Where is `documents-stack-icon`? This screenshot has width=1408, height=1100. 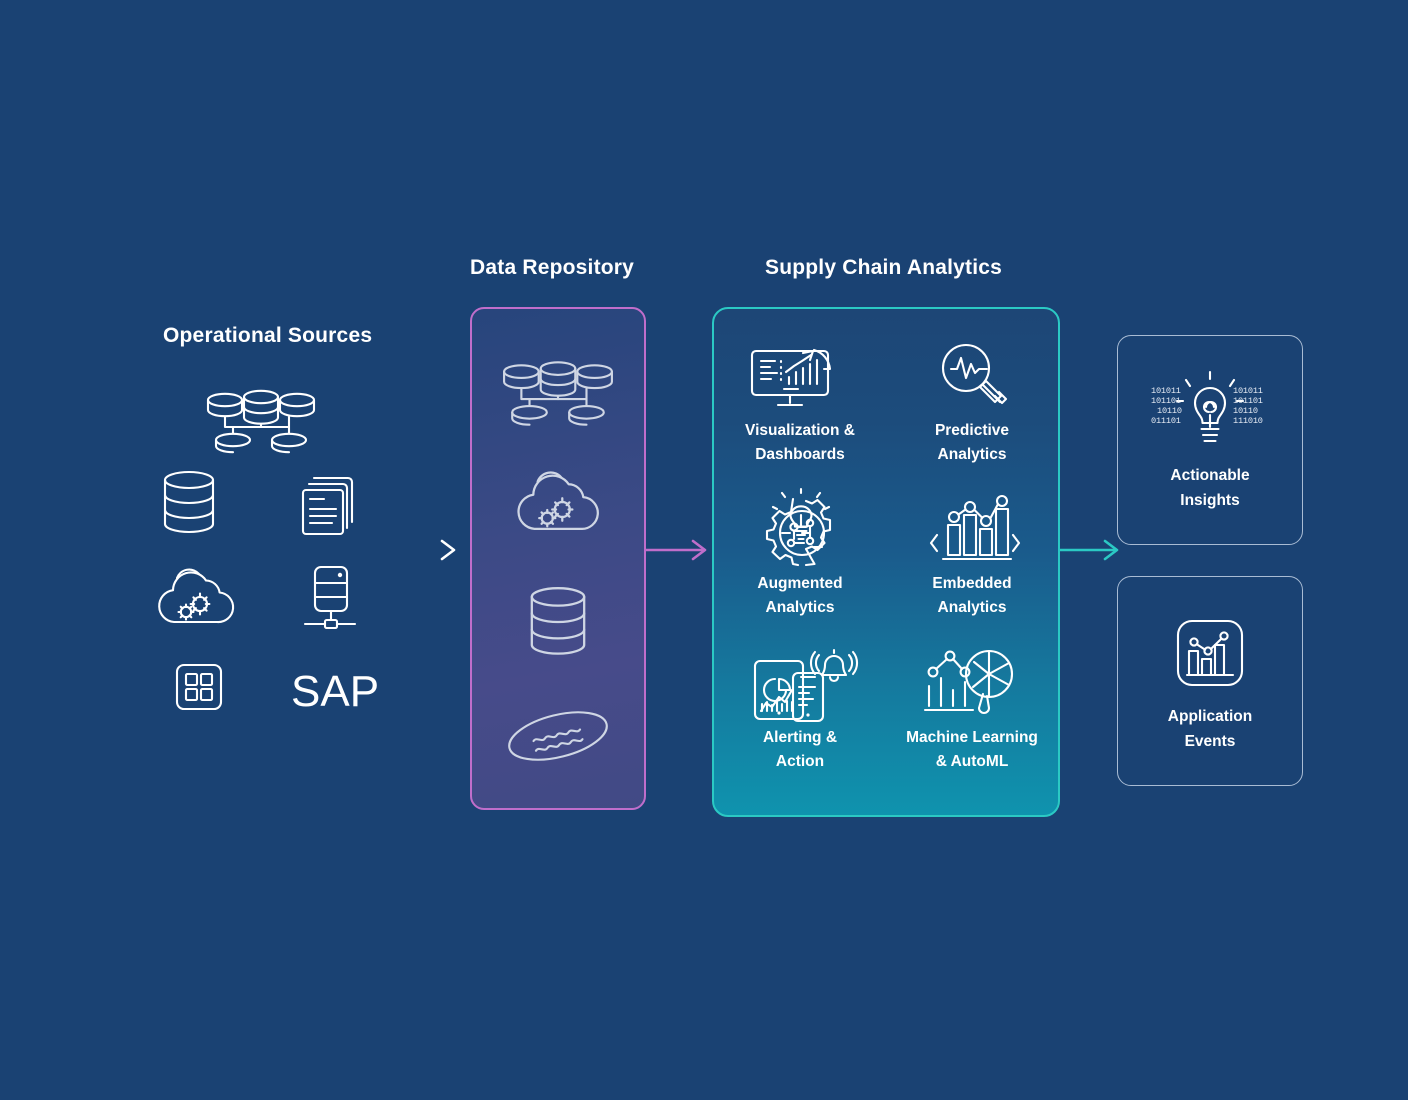
documents-stack-icon is located at coordinates (329, 503).